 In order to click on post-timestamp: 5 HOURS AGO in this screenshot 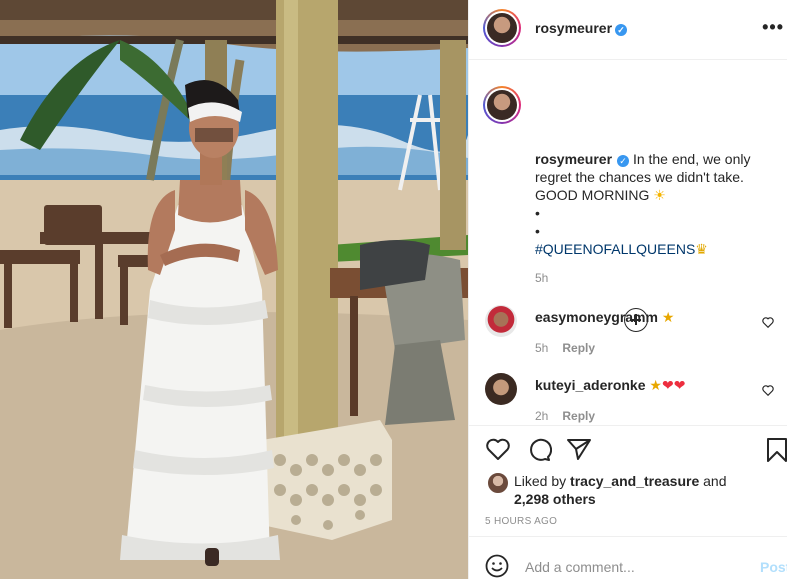, I will do `click(521, 521)`.